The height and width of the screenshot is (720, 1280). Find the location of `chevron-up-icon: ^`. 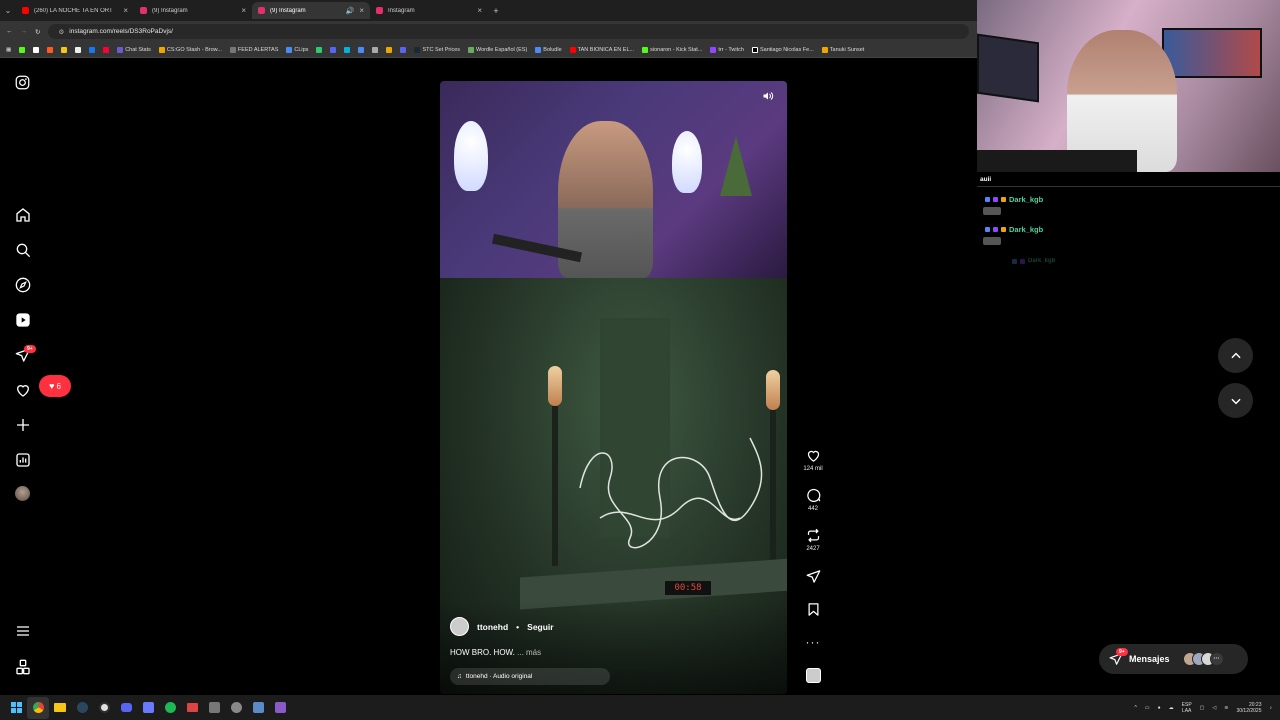

chevron-up-icon: ^ is located at coordinates (1136, 708).